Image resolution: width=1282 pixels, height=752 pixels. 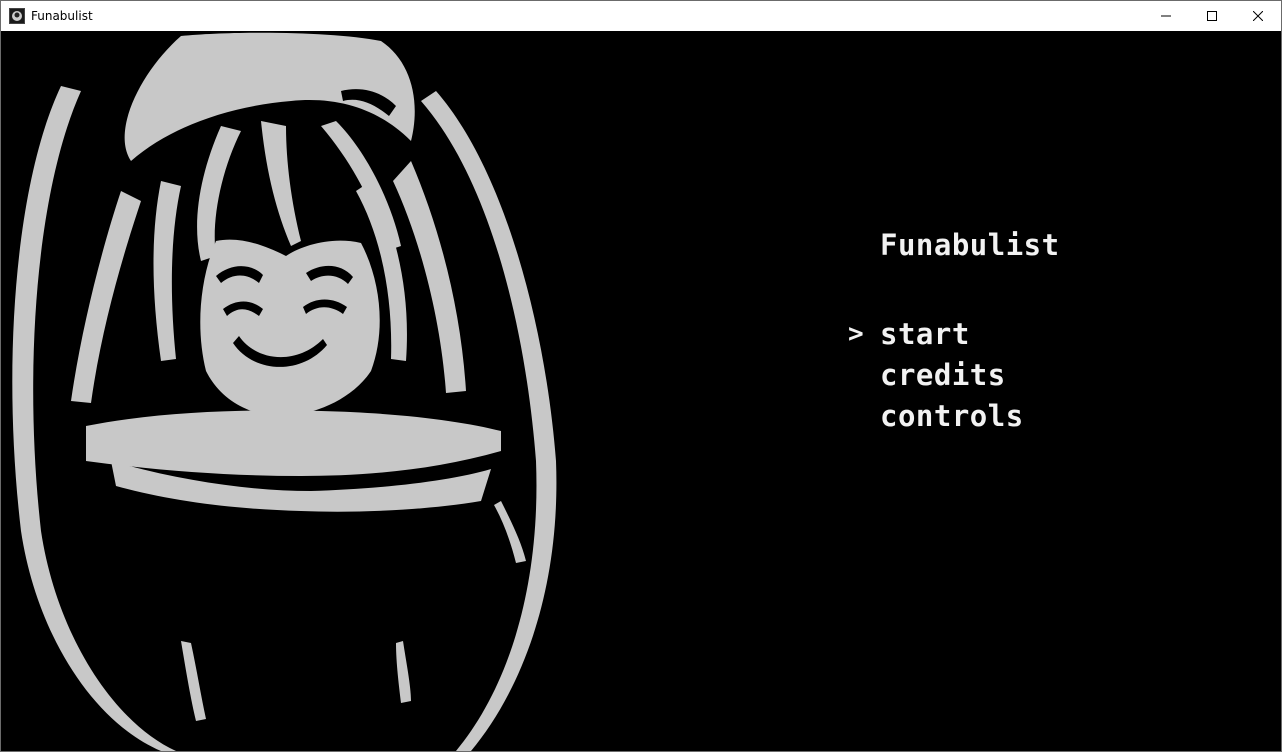 I want to click on title-bar: Funabulist, so click(x=641, y=16).